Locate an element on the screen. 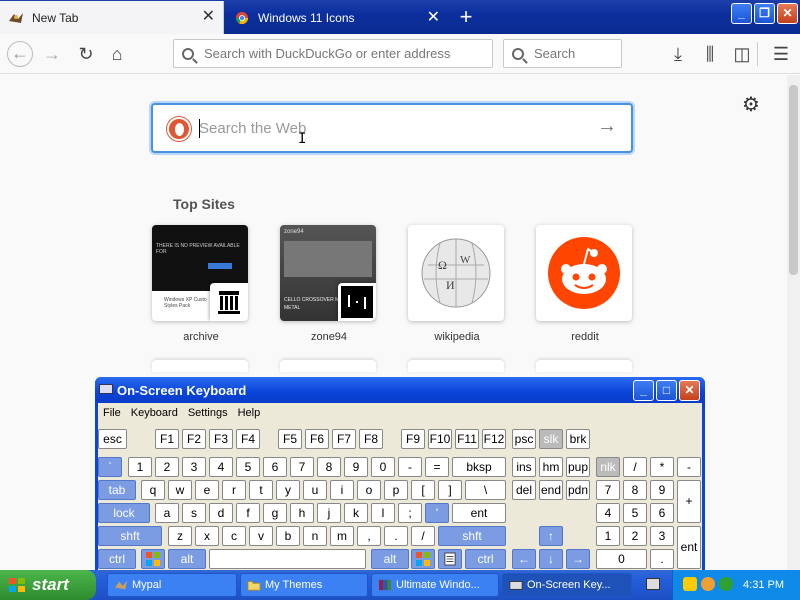  reload-icon: ↻ is located at coordinates (86, 54).